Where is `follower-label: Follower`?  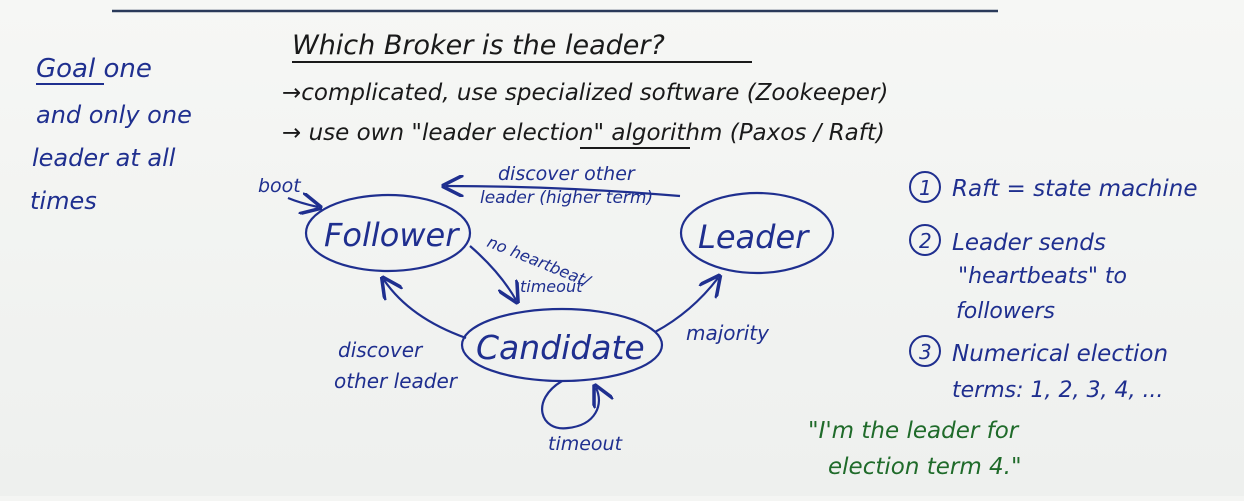 follower-label: Follower is located at coordinates (392, 235).